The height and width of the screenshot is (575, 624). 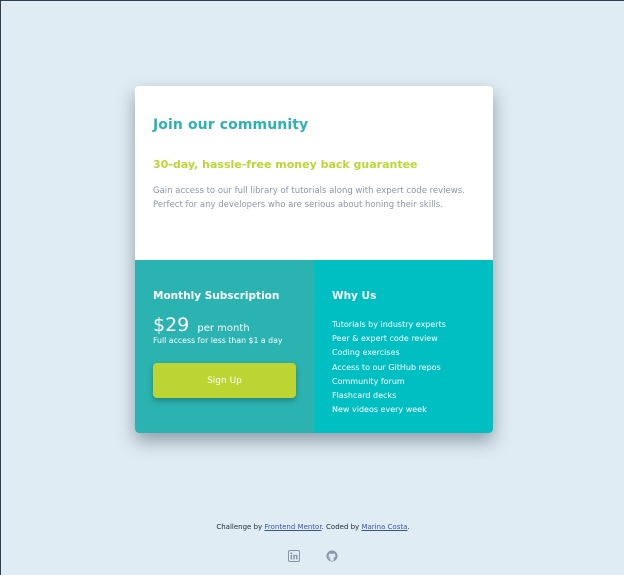 I want to click on subscription-title: Monthly Subscription, so click(x=216, y=296).